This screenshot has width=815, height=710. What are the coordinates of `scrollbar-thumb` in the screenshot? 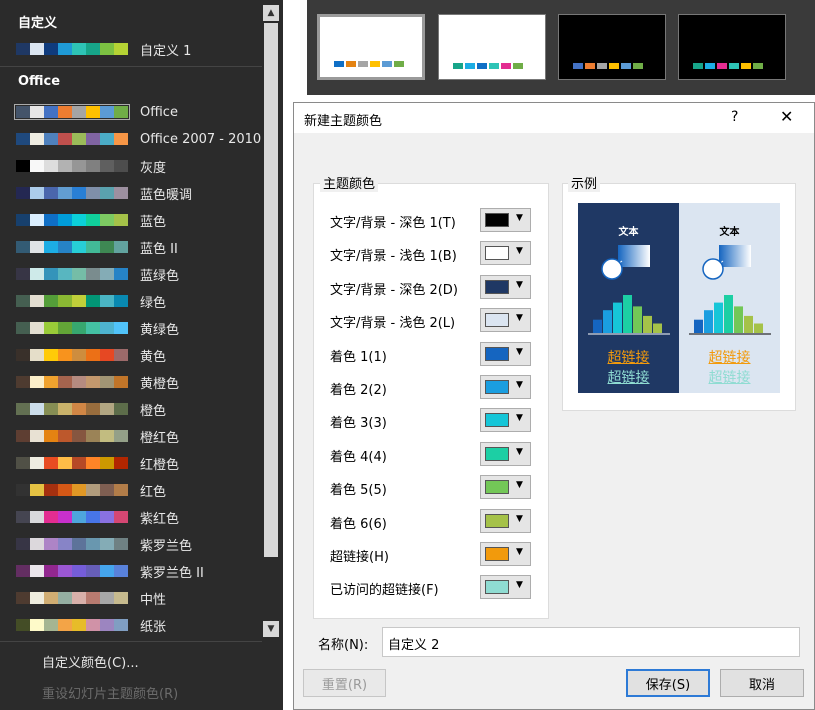 It's located at (271, 290).